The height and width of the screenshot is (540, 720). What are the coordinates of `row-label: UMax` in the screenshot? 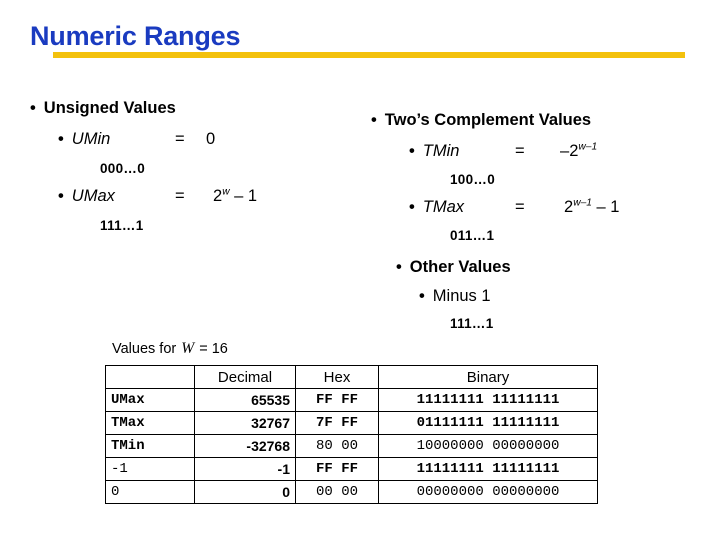 It's located at (150, 400).